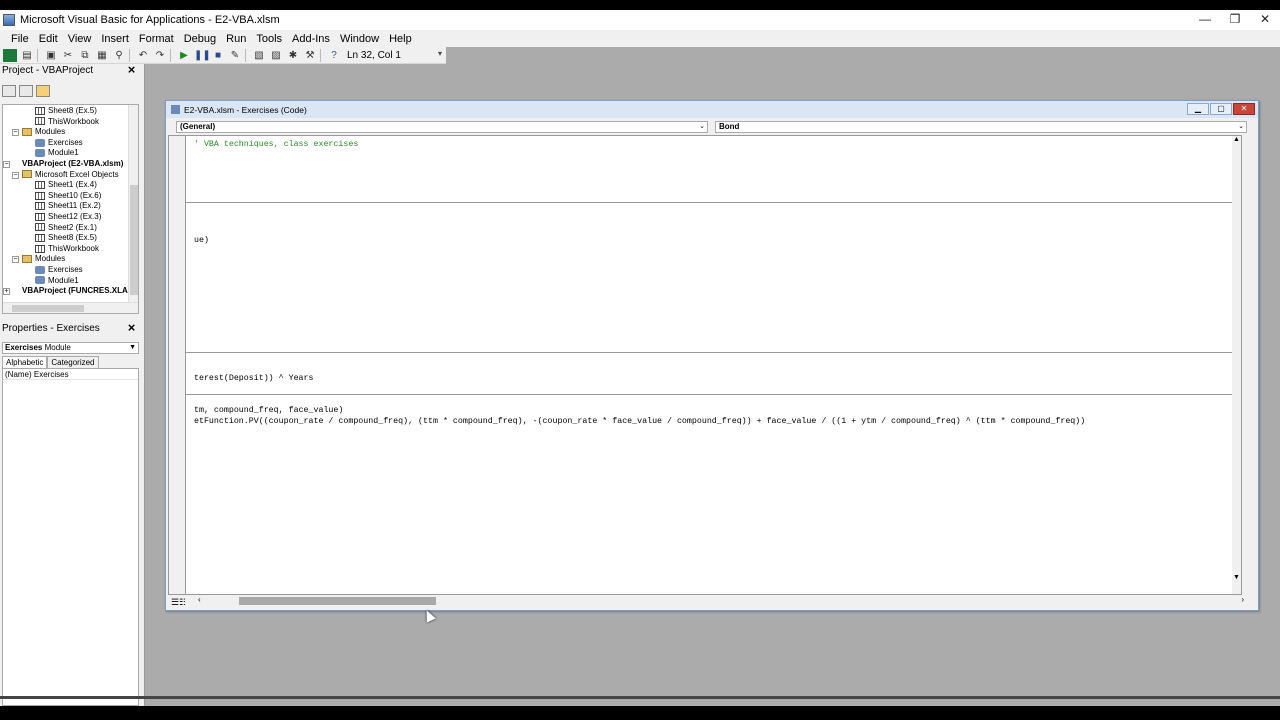  What do you see at coordinates (176, 365) in the screenshot?
I see `code-margin` at bounding box center [176, 365].